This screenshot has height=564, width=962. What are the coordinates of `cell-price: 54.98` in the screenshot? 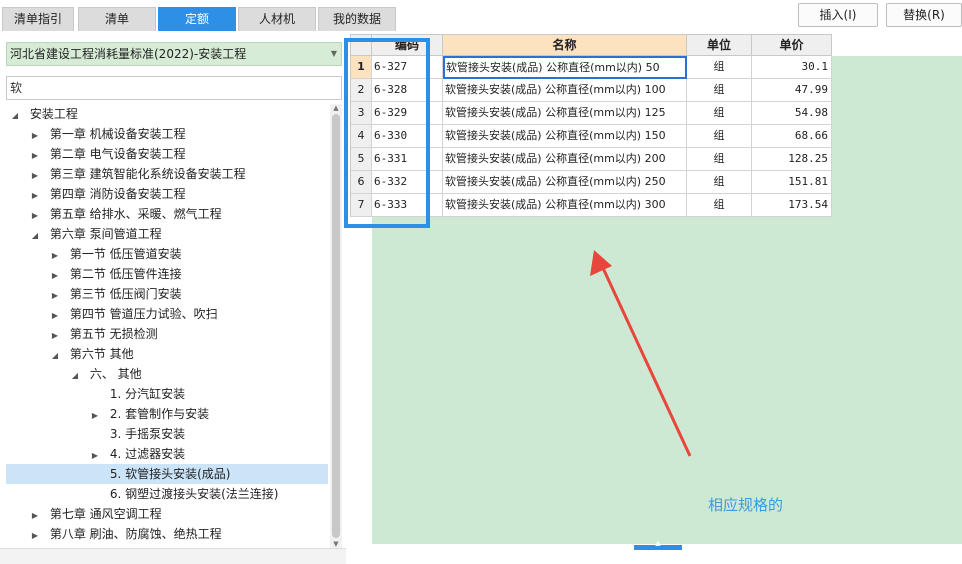 It's located at (792, 113).